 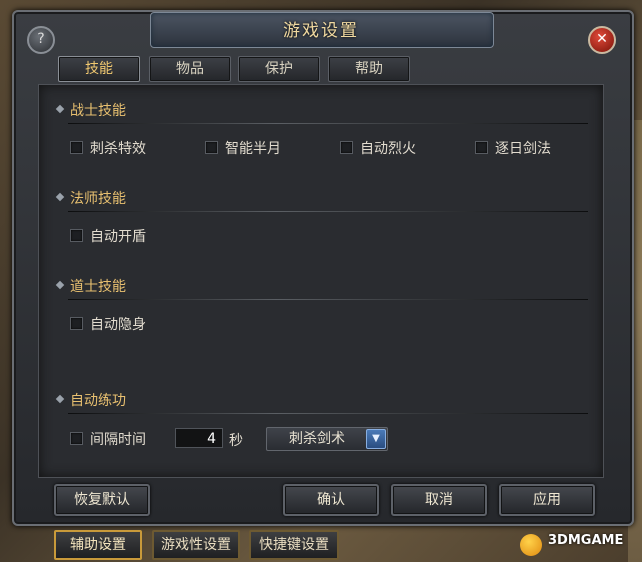 What do you see at coordinates (196, 545) in the screenshot?
I see `tab-gameplay-settings: 游戏性设置` at bounding box center [196, 545].